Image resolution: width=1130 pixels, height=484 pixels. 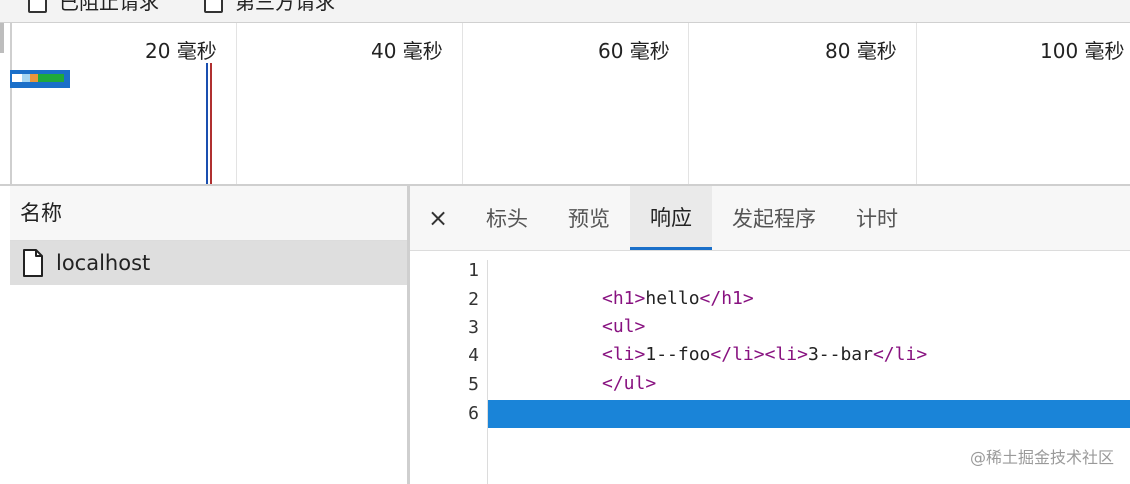 What do you see at coordinates (17, 78) in the screenshot?
I see `timing-segment-queue` at bounding box center [17, 78].